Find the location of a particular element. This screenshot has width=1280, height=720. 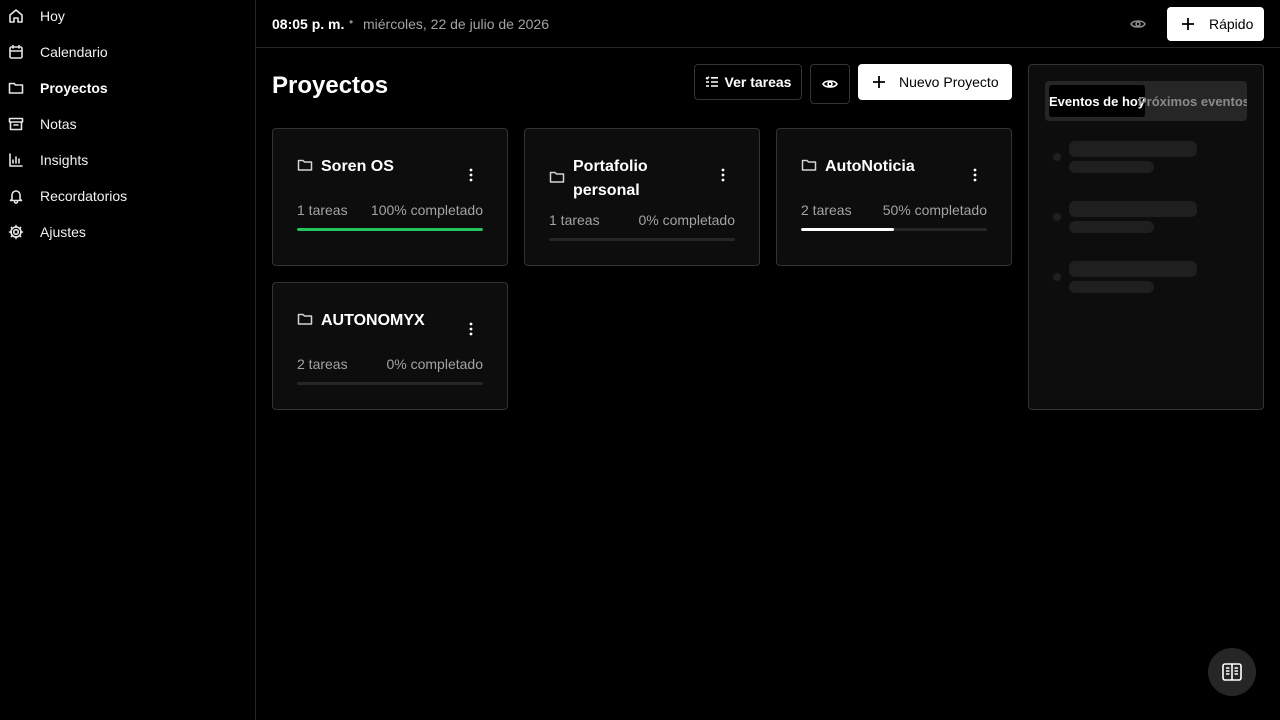

calendar-icon is located at coordinates (16, 52).